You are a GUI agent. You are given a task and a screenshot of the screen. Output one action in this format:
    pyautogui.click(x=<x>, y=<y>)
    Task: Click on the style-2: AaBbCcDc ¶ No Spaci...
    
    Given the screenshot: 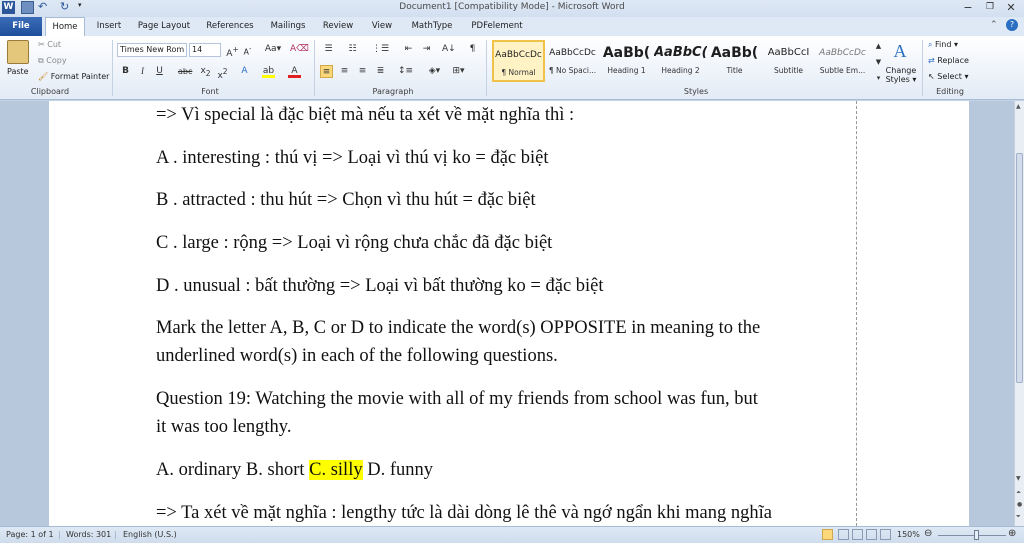 What is the action you would take?
    pyautogui.click(x=572, y=61)
    